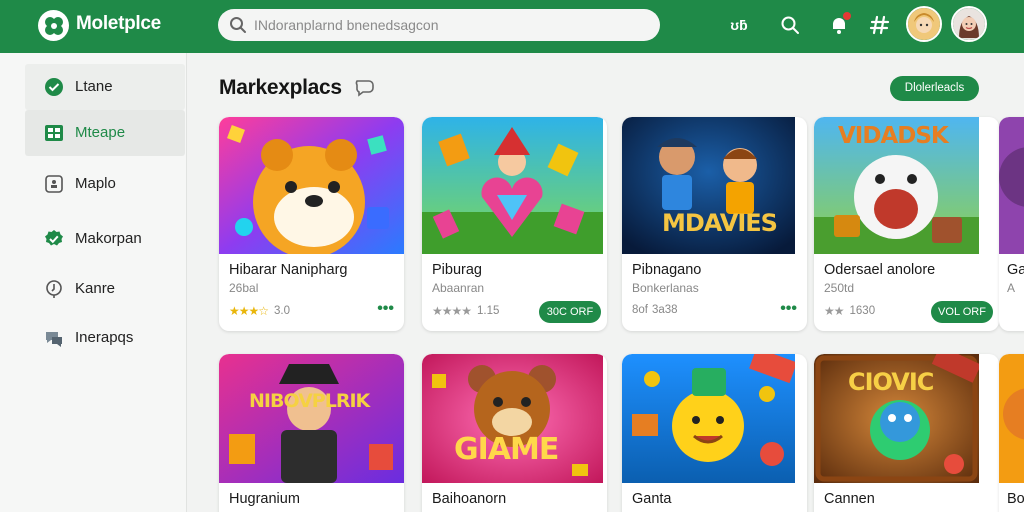 The width and height of the screenshot is (1024, 512). I want to click on sidebar-item-label: Inerapqs, so click(104, 337).